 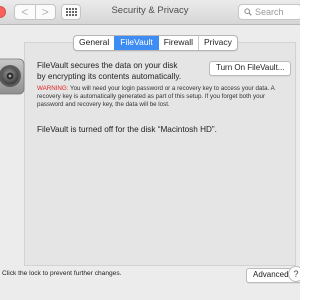 What do you see at coordinates (294, 274) in the screenshot?
I see `help-button: ?` at bounding box center [294, 274].